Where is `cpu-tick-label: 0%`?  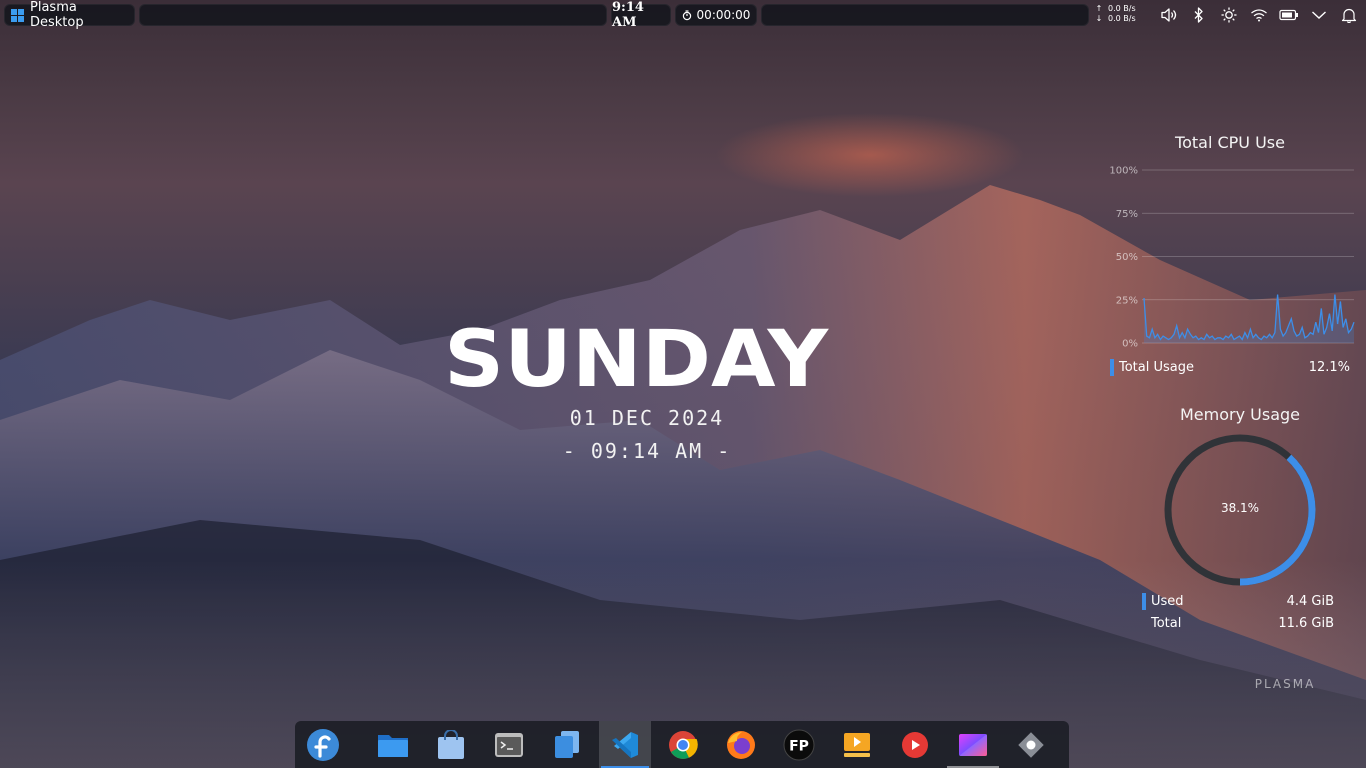 cpu-tick-label: 0% is located at coordinates (1130, 344).